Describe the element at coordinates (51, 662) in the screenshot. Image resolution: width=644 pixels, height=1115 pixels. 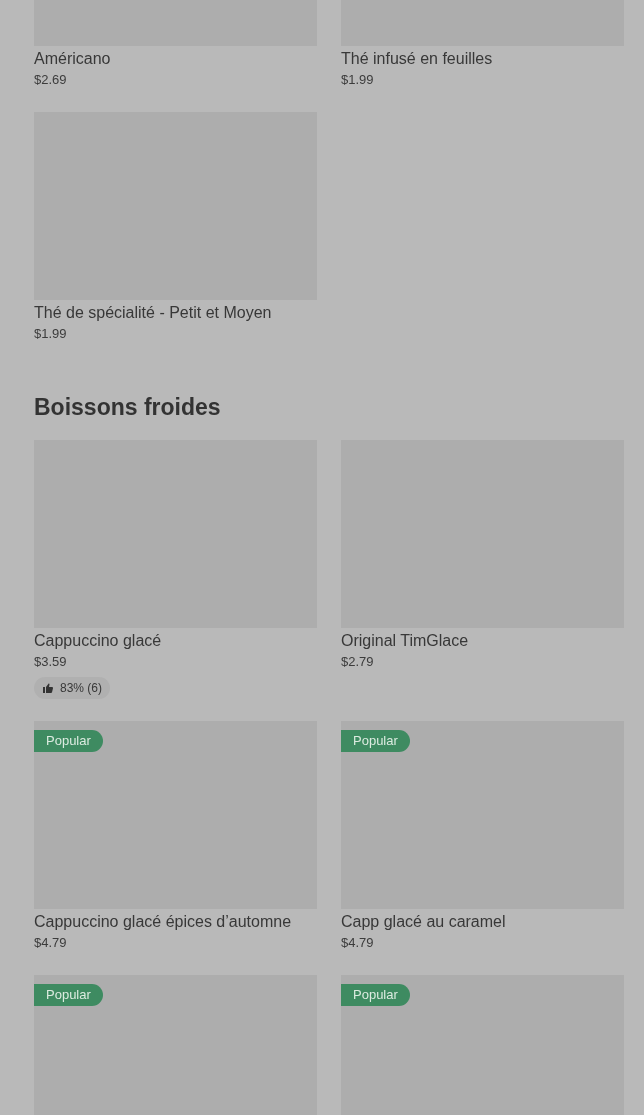
I see `item-price: $3.59` at that location.